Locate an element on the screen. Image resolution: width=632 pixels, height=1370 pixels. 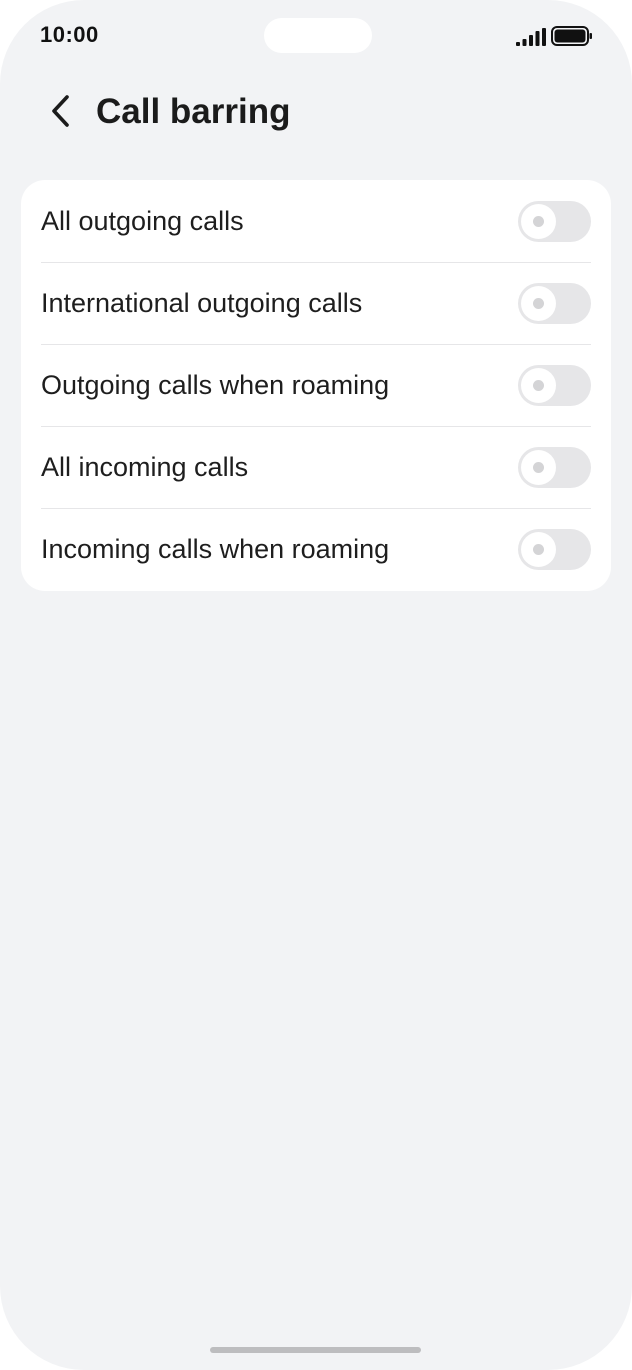
all-outgoing-calls-toggle is located at coordinates (554, 221).